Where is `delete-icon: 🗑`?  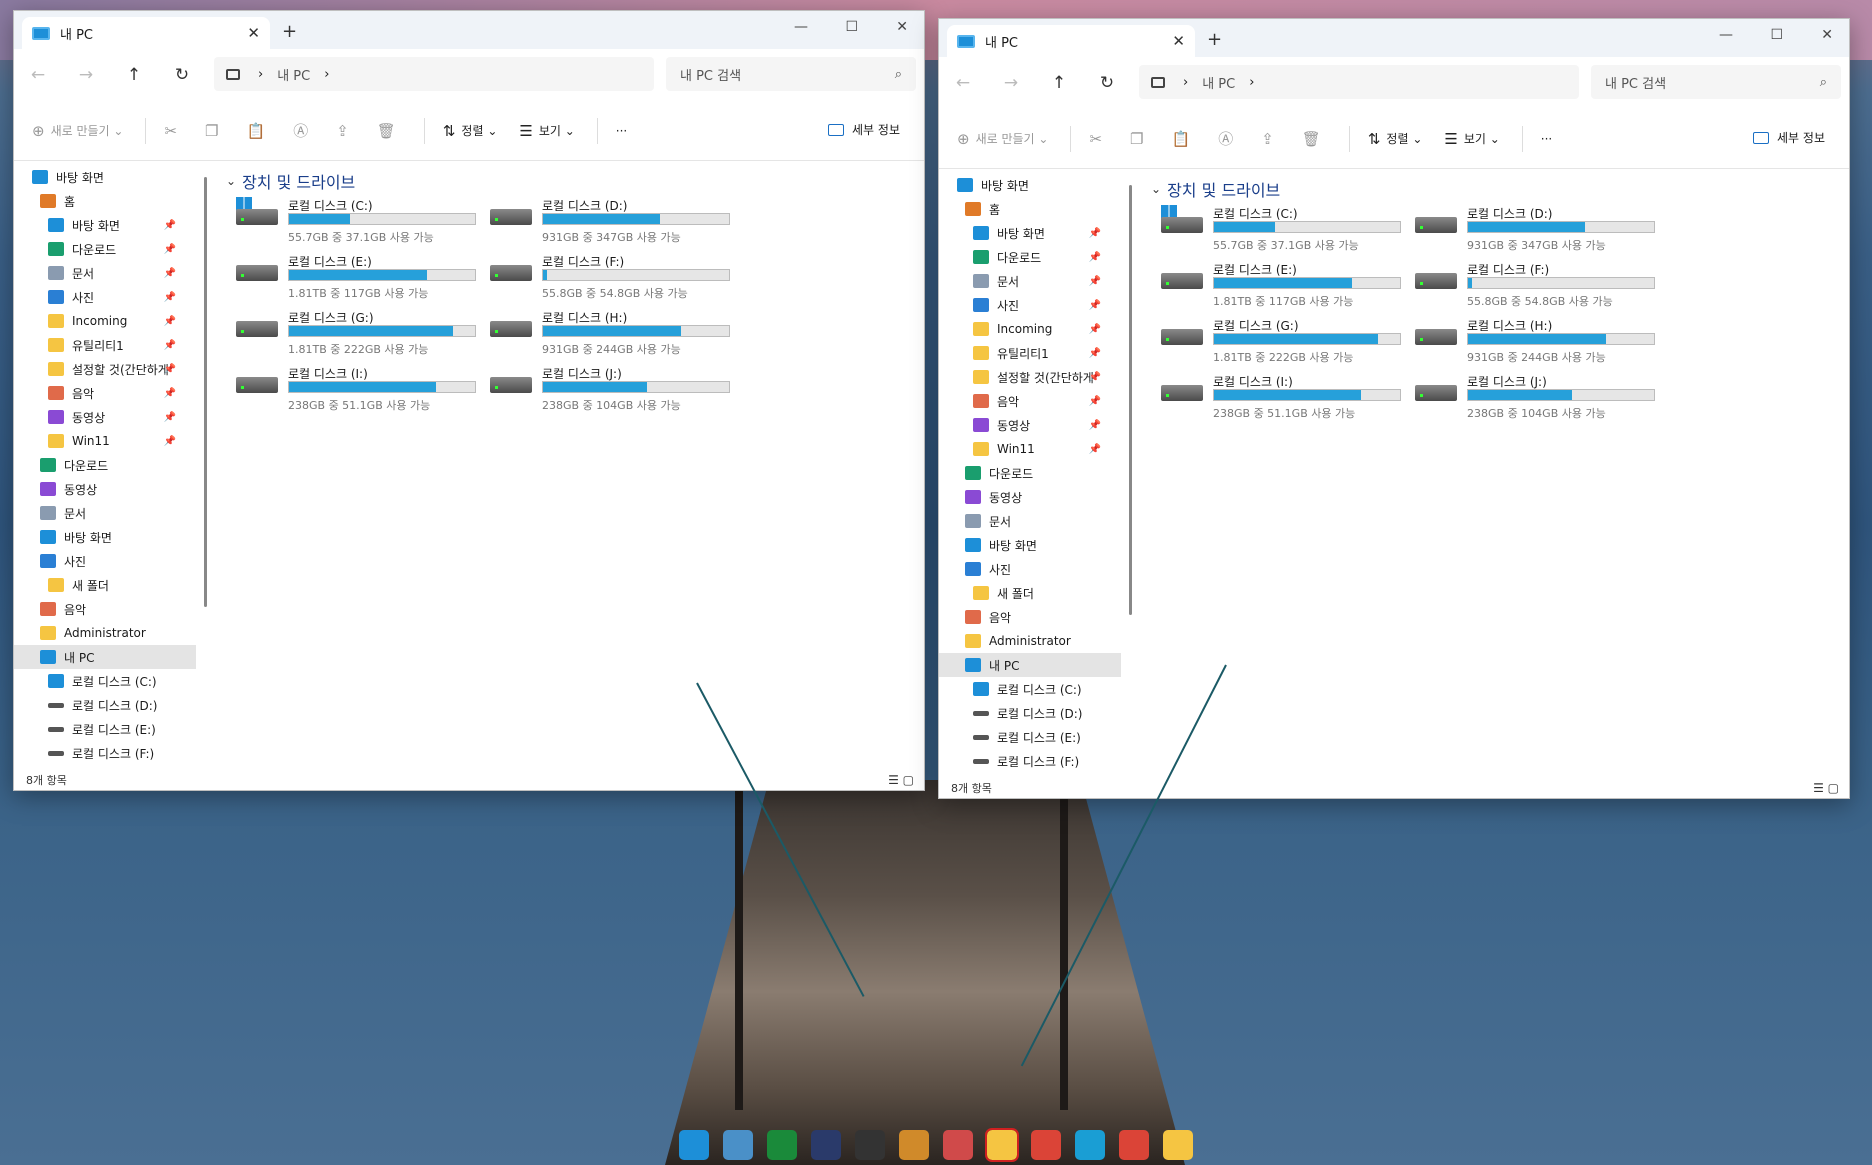
delete-icon: 🗑 is located at coordinates (389, 131).